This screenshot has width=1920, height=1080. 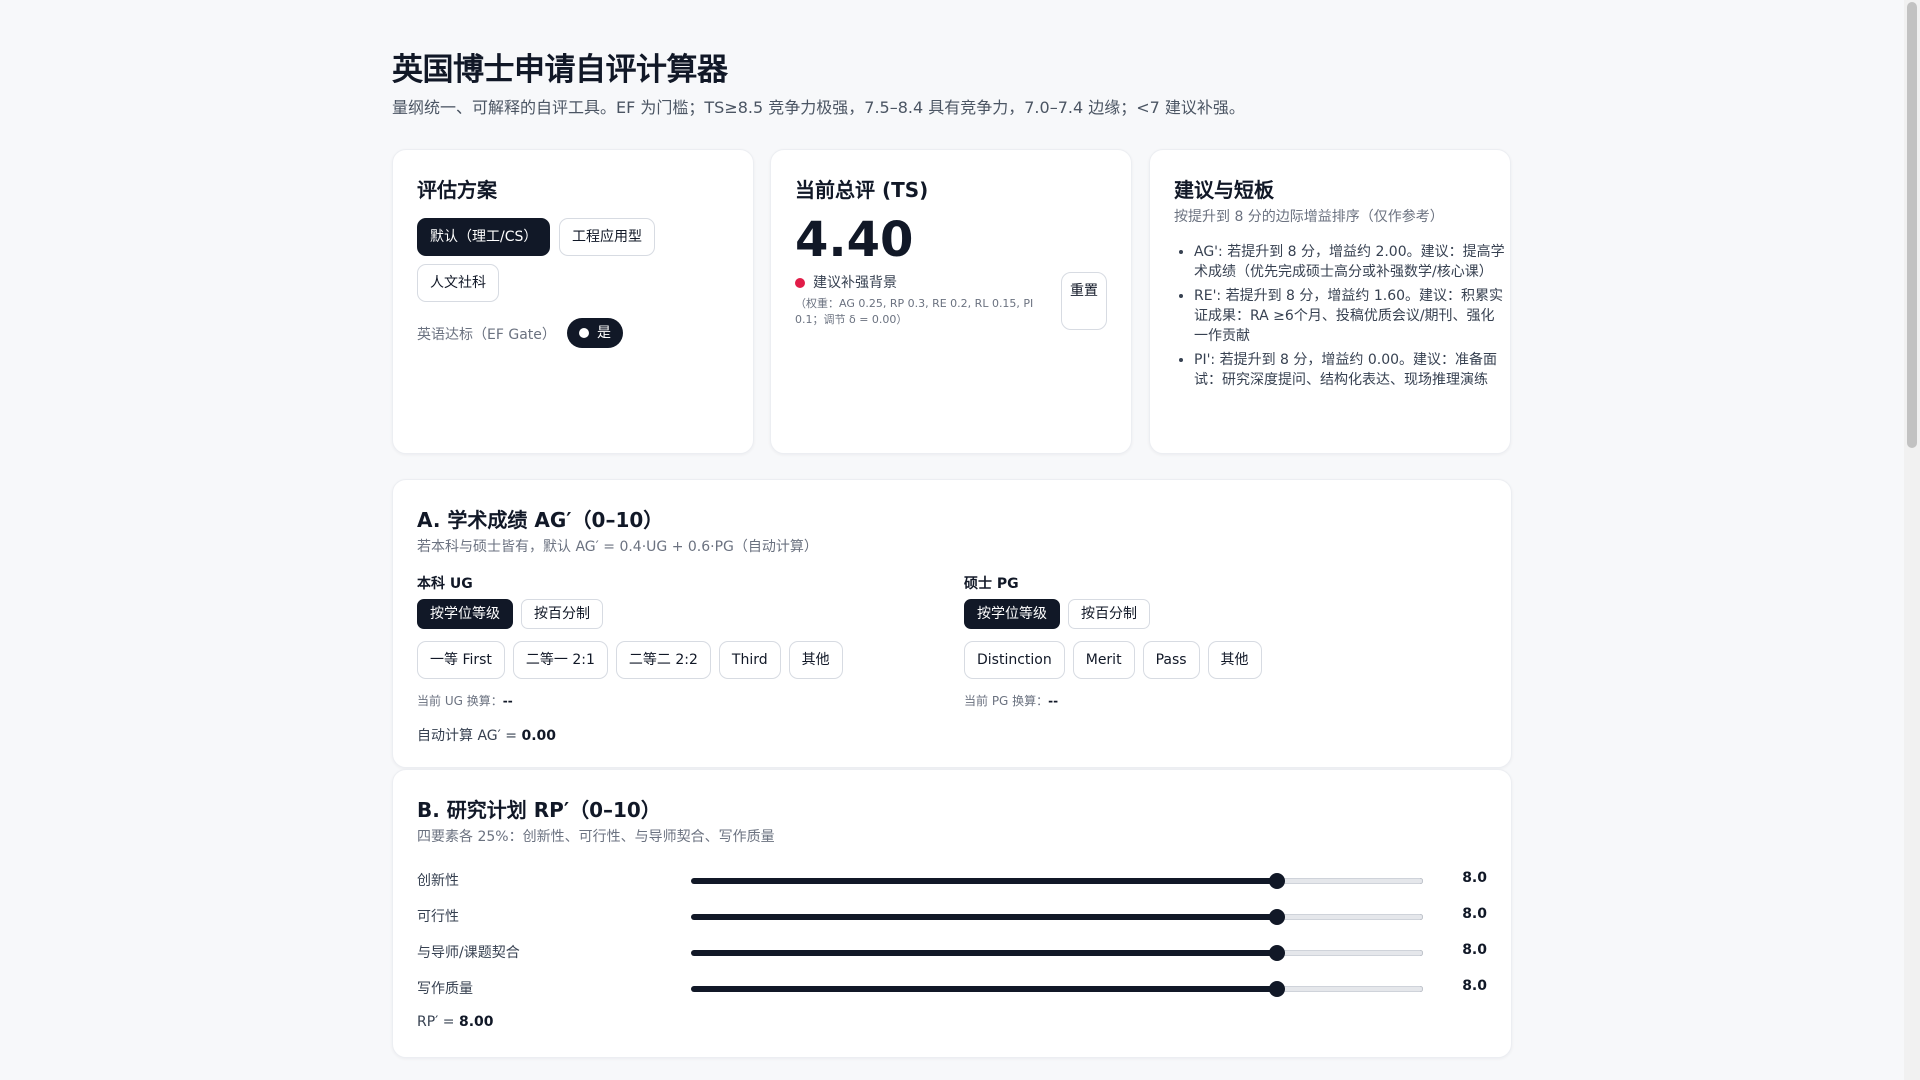 I want to click on slider-supervisor-fit, so click(x=1057, y=953).